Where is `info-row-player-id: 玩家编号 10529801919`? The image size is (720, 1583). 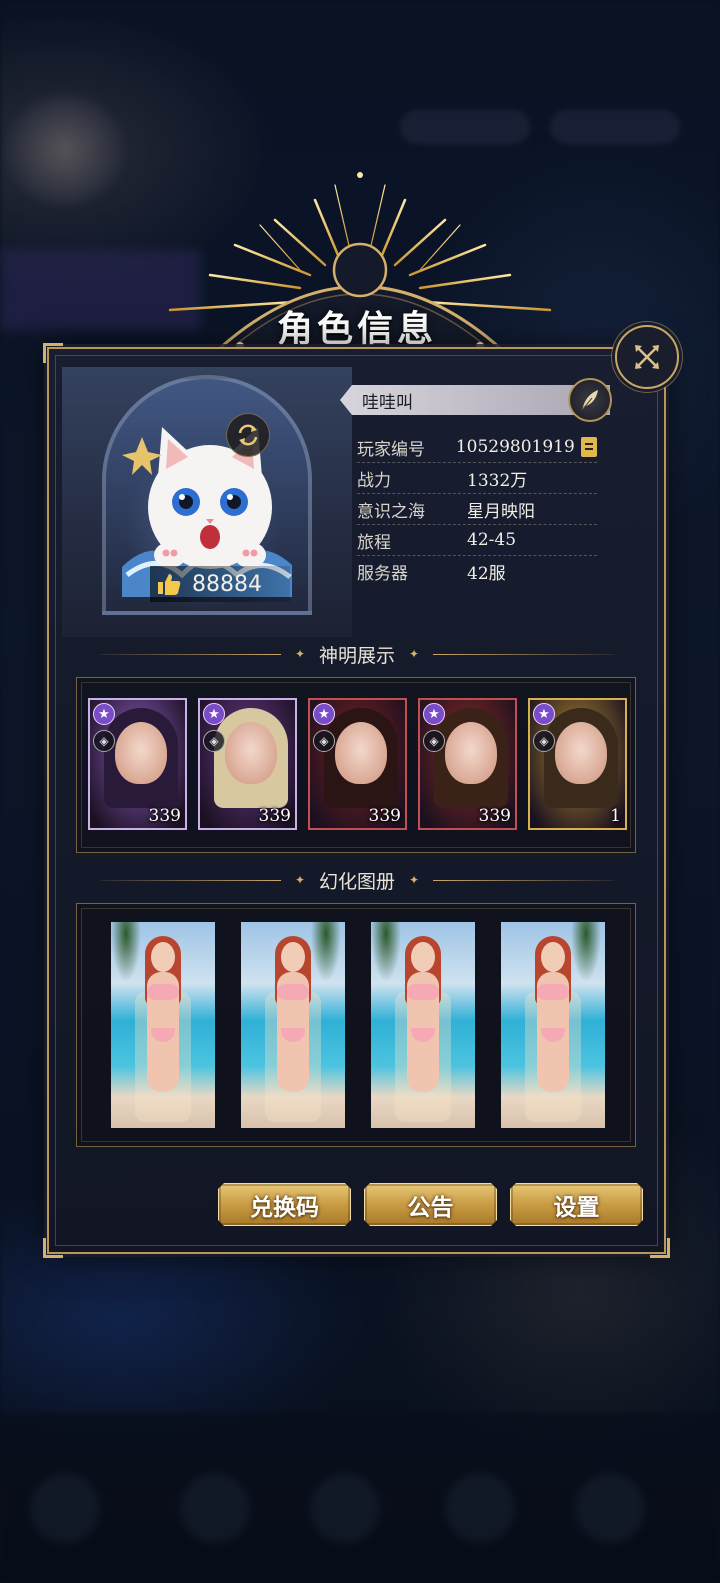 info-row-player-id: 玩家编号 10529801919 is located at coordinates (477, 447).